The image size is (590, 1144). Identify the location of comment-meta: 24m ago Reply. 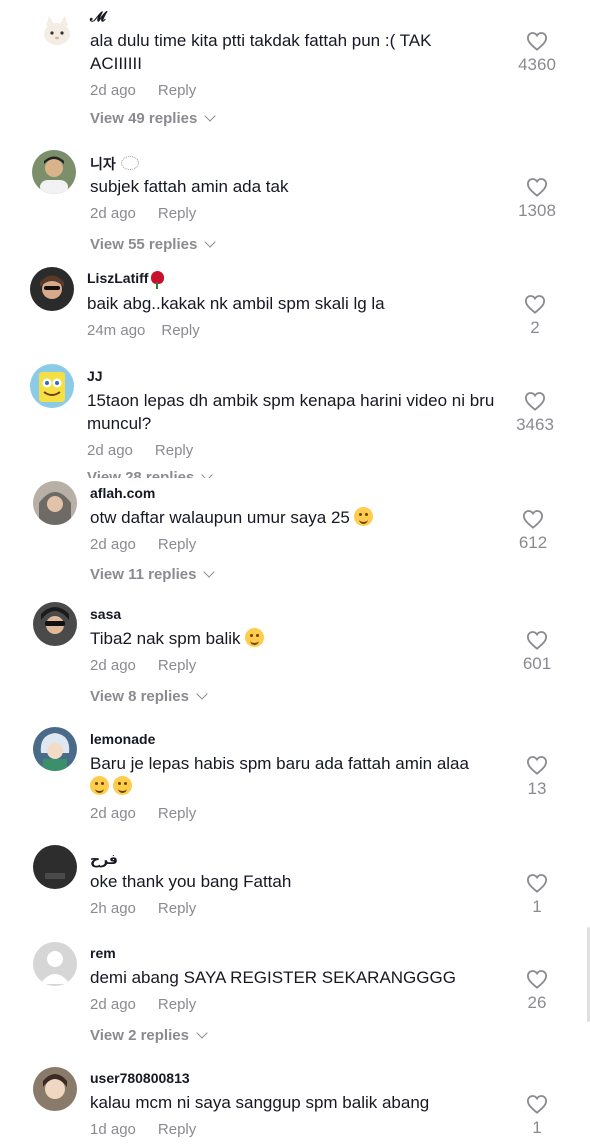
(143, 330).